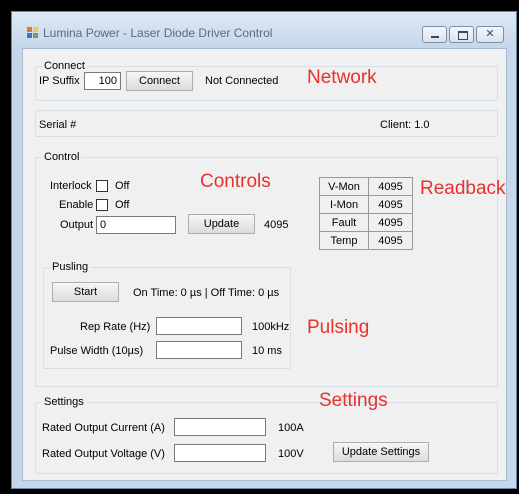 This screenshot has height=494, width=525. I want to click on enable-label: Enable, so click(76, 205).